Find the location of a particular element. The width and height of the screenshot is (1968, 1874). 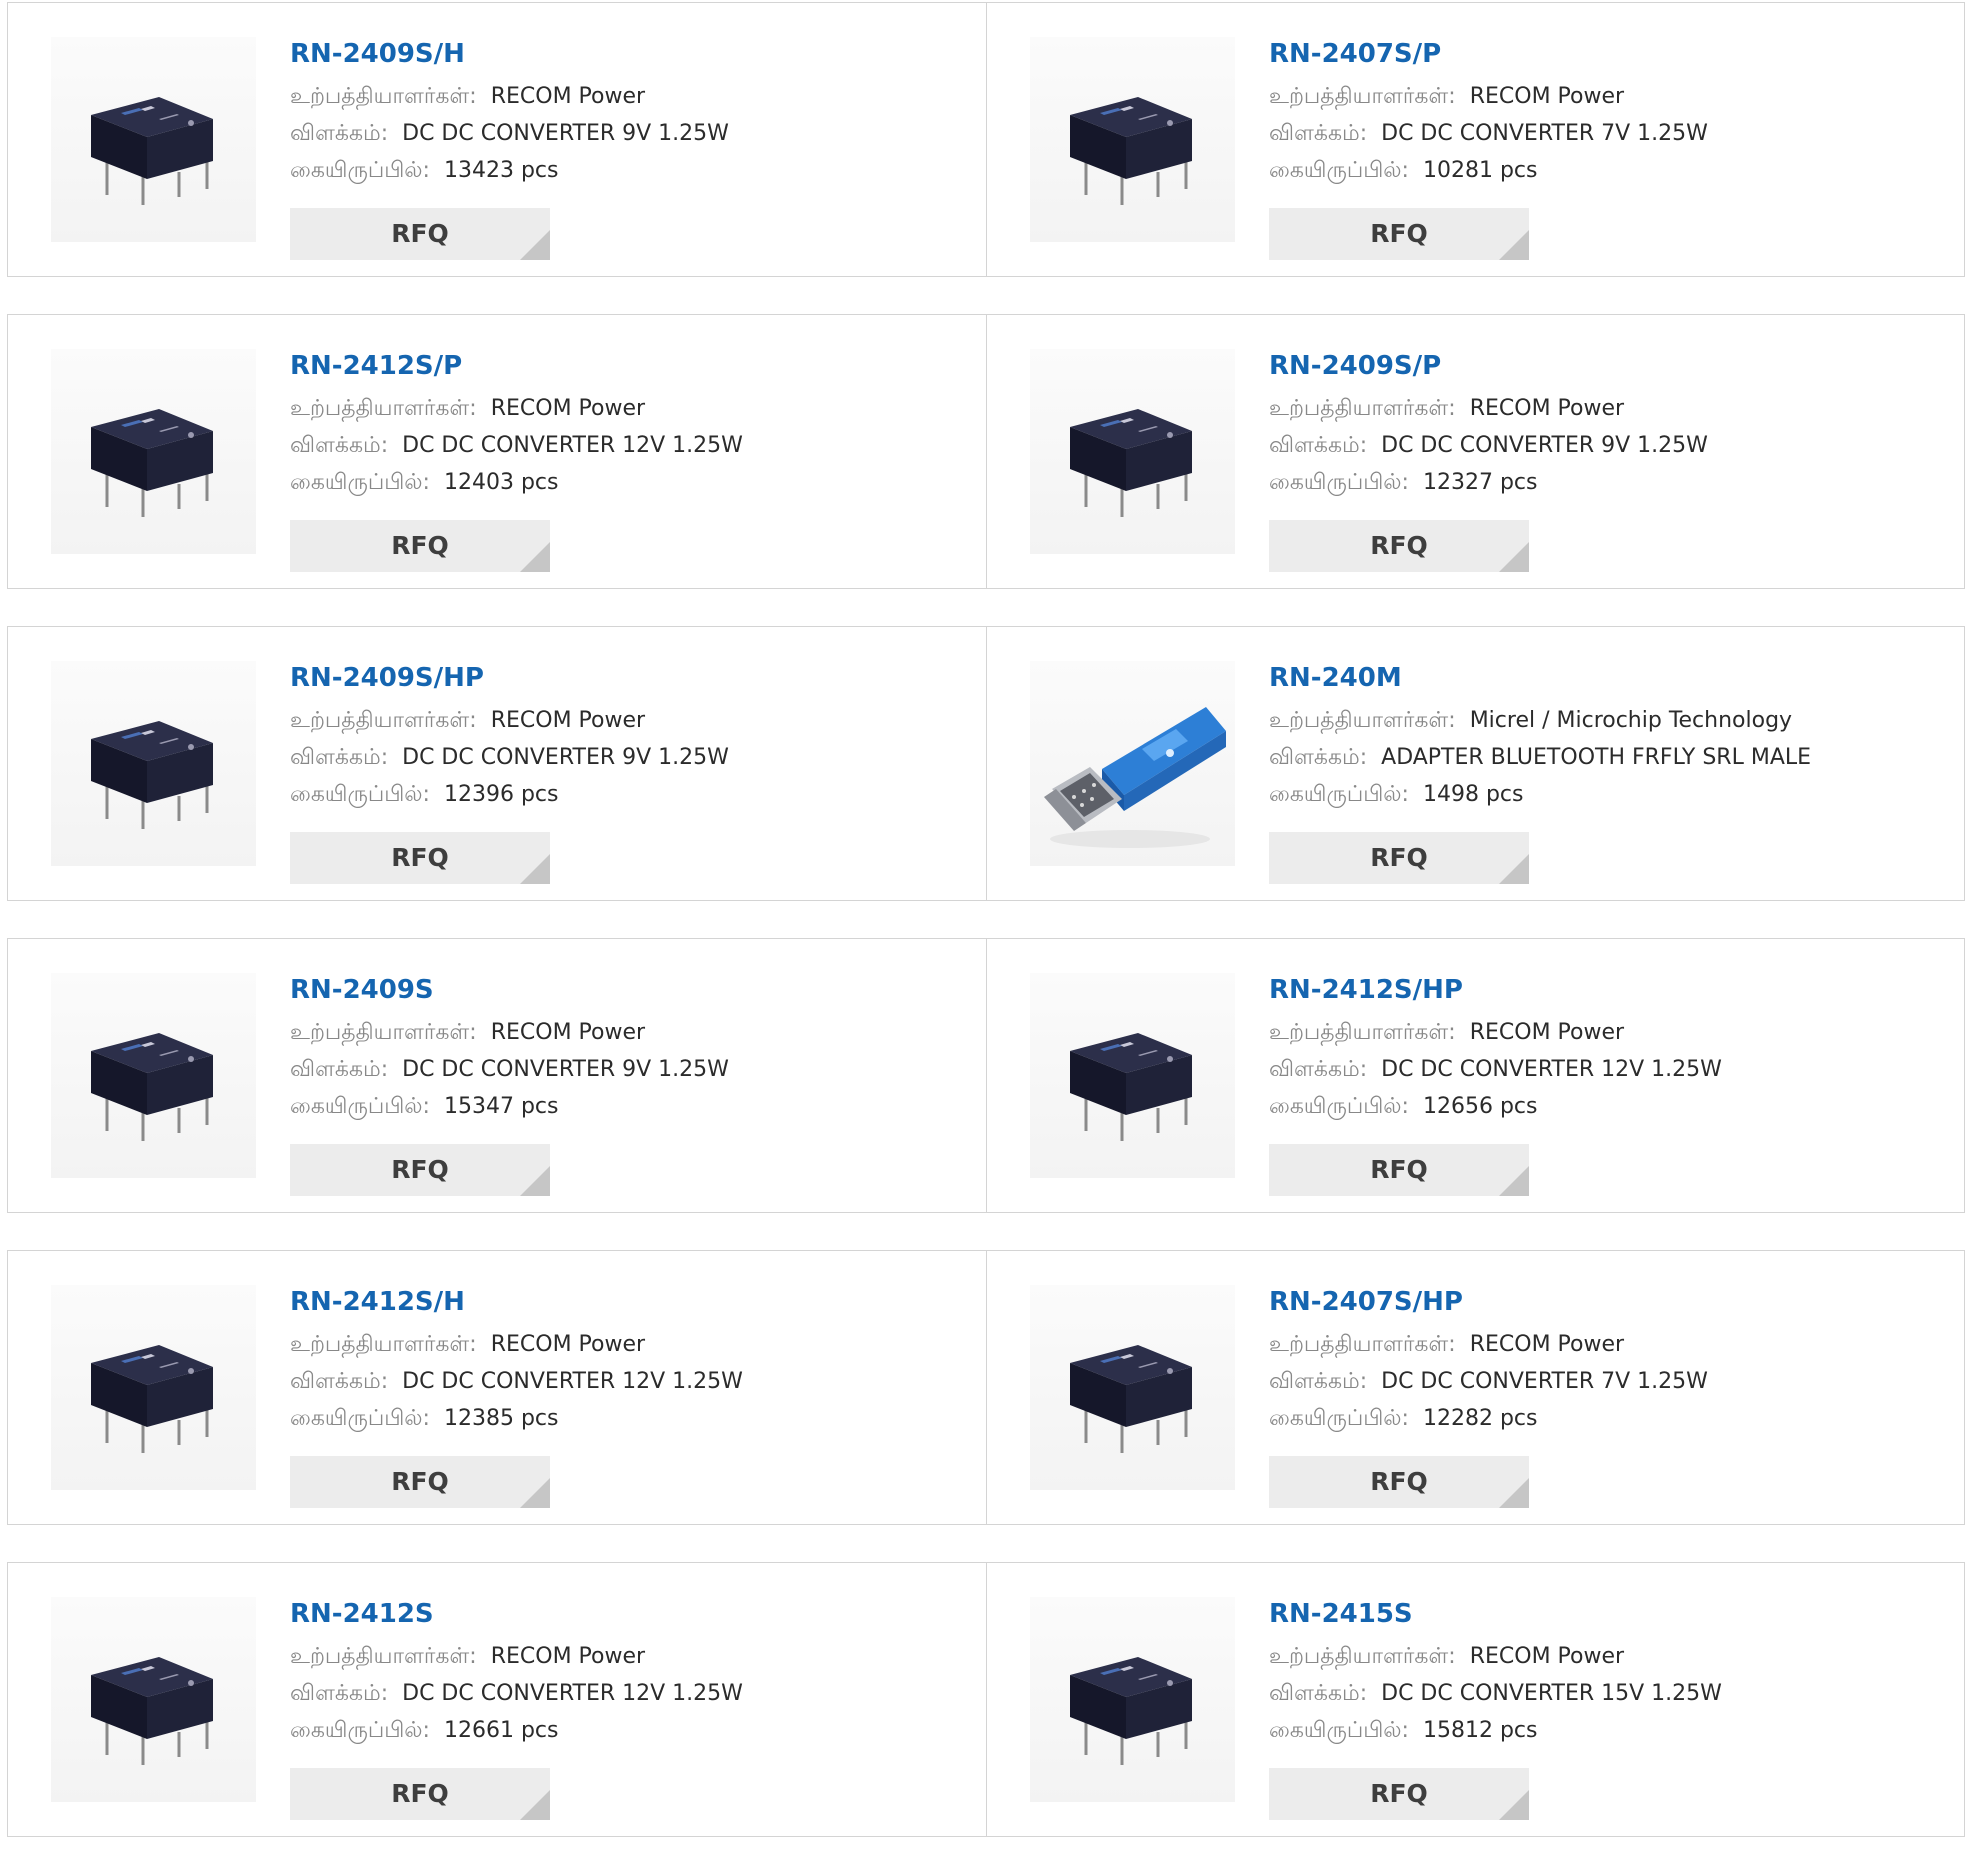

stock-row: கையிருப்பில்: 12385 pcs is located at coordinates (633, 1418).